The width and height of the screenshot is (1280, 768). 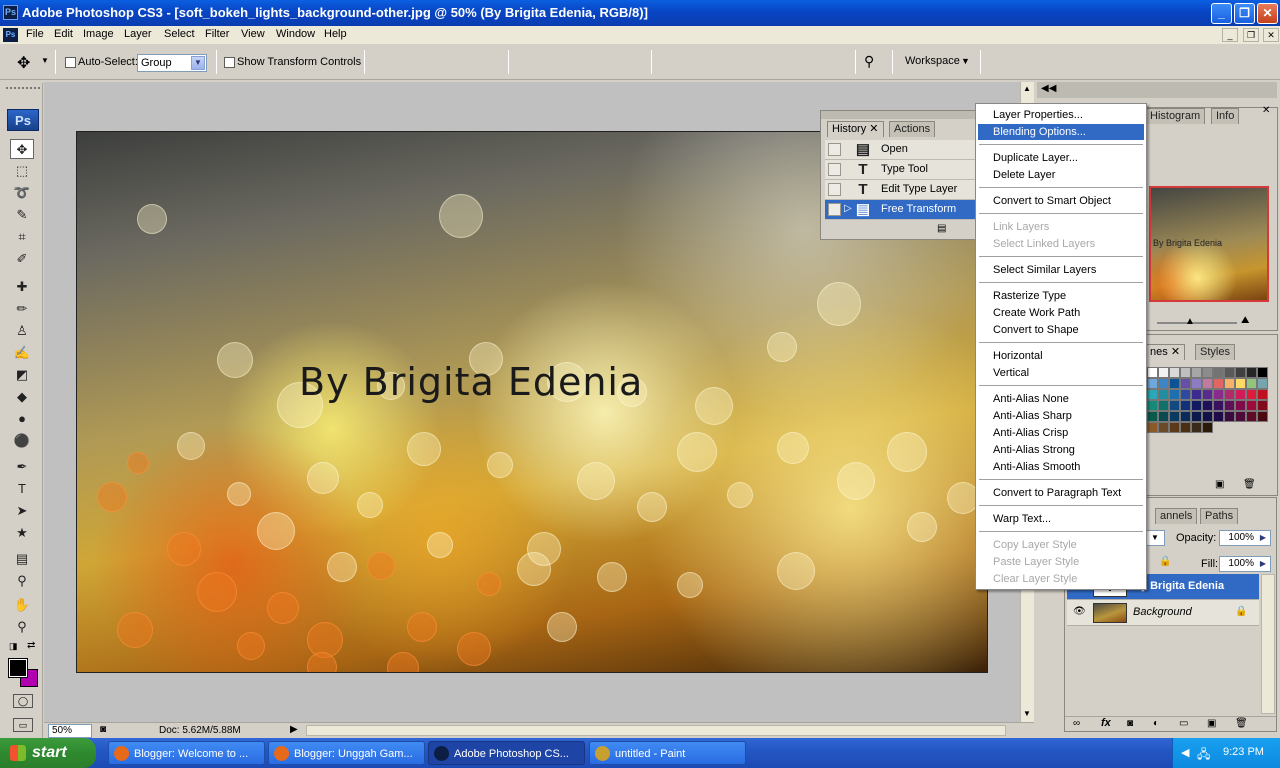 I want to click on collapse-icon: ◀◀, so click(x=1048, y=88).